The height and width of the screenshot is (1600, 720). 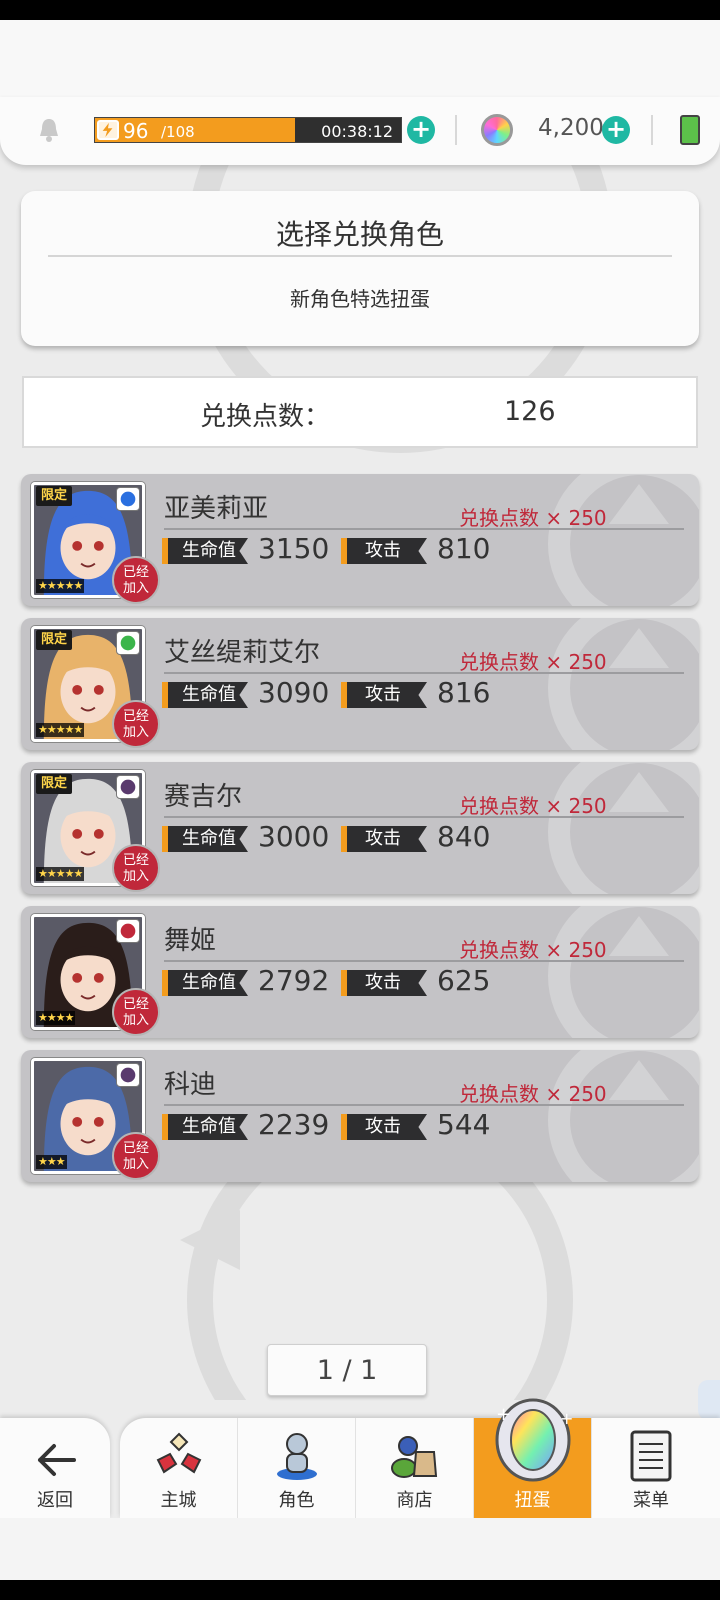 What do you see at coordinates (49, 130) in the screenshot?
I see `bell-icon` at bounding box center [49, 130].